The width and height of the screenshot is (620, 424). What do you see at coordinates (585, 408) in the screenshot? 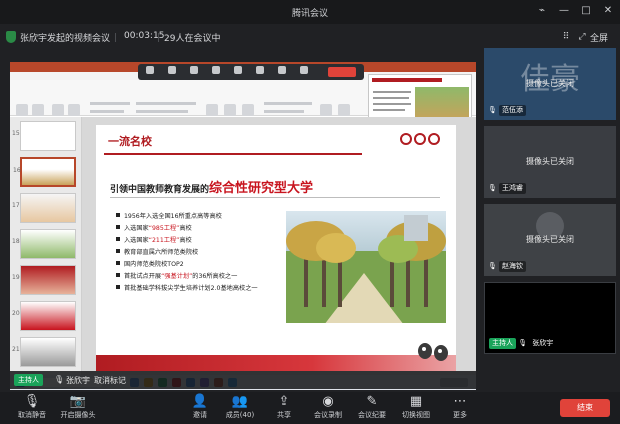
I see `end-meeting-button: 结束` at bounding box center [585, 408].